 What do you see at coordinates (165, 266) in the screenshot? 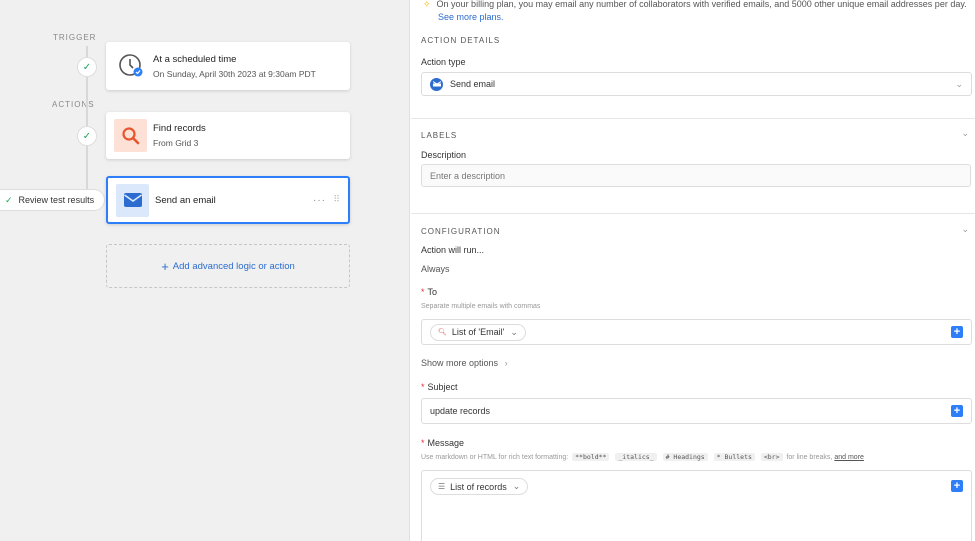
I see `plus-icon: +` at bounding box center [165, 266].